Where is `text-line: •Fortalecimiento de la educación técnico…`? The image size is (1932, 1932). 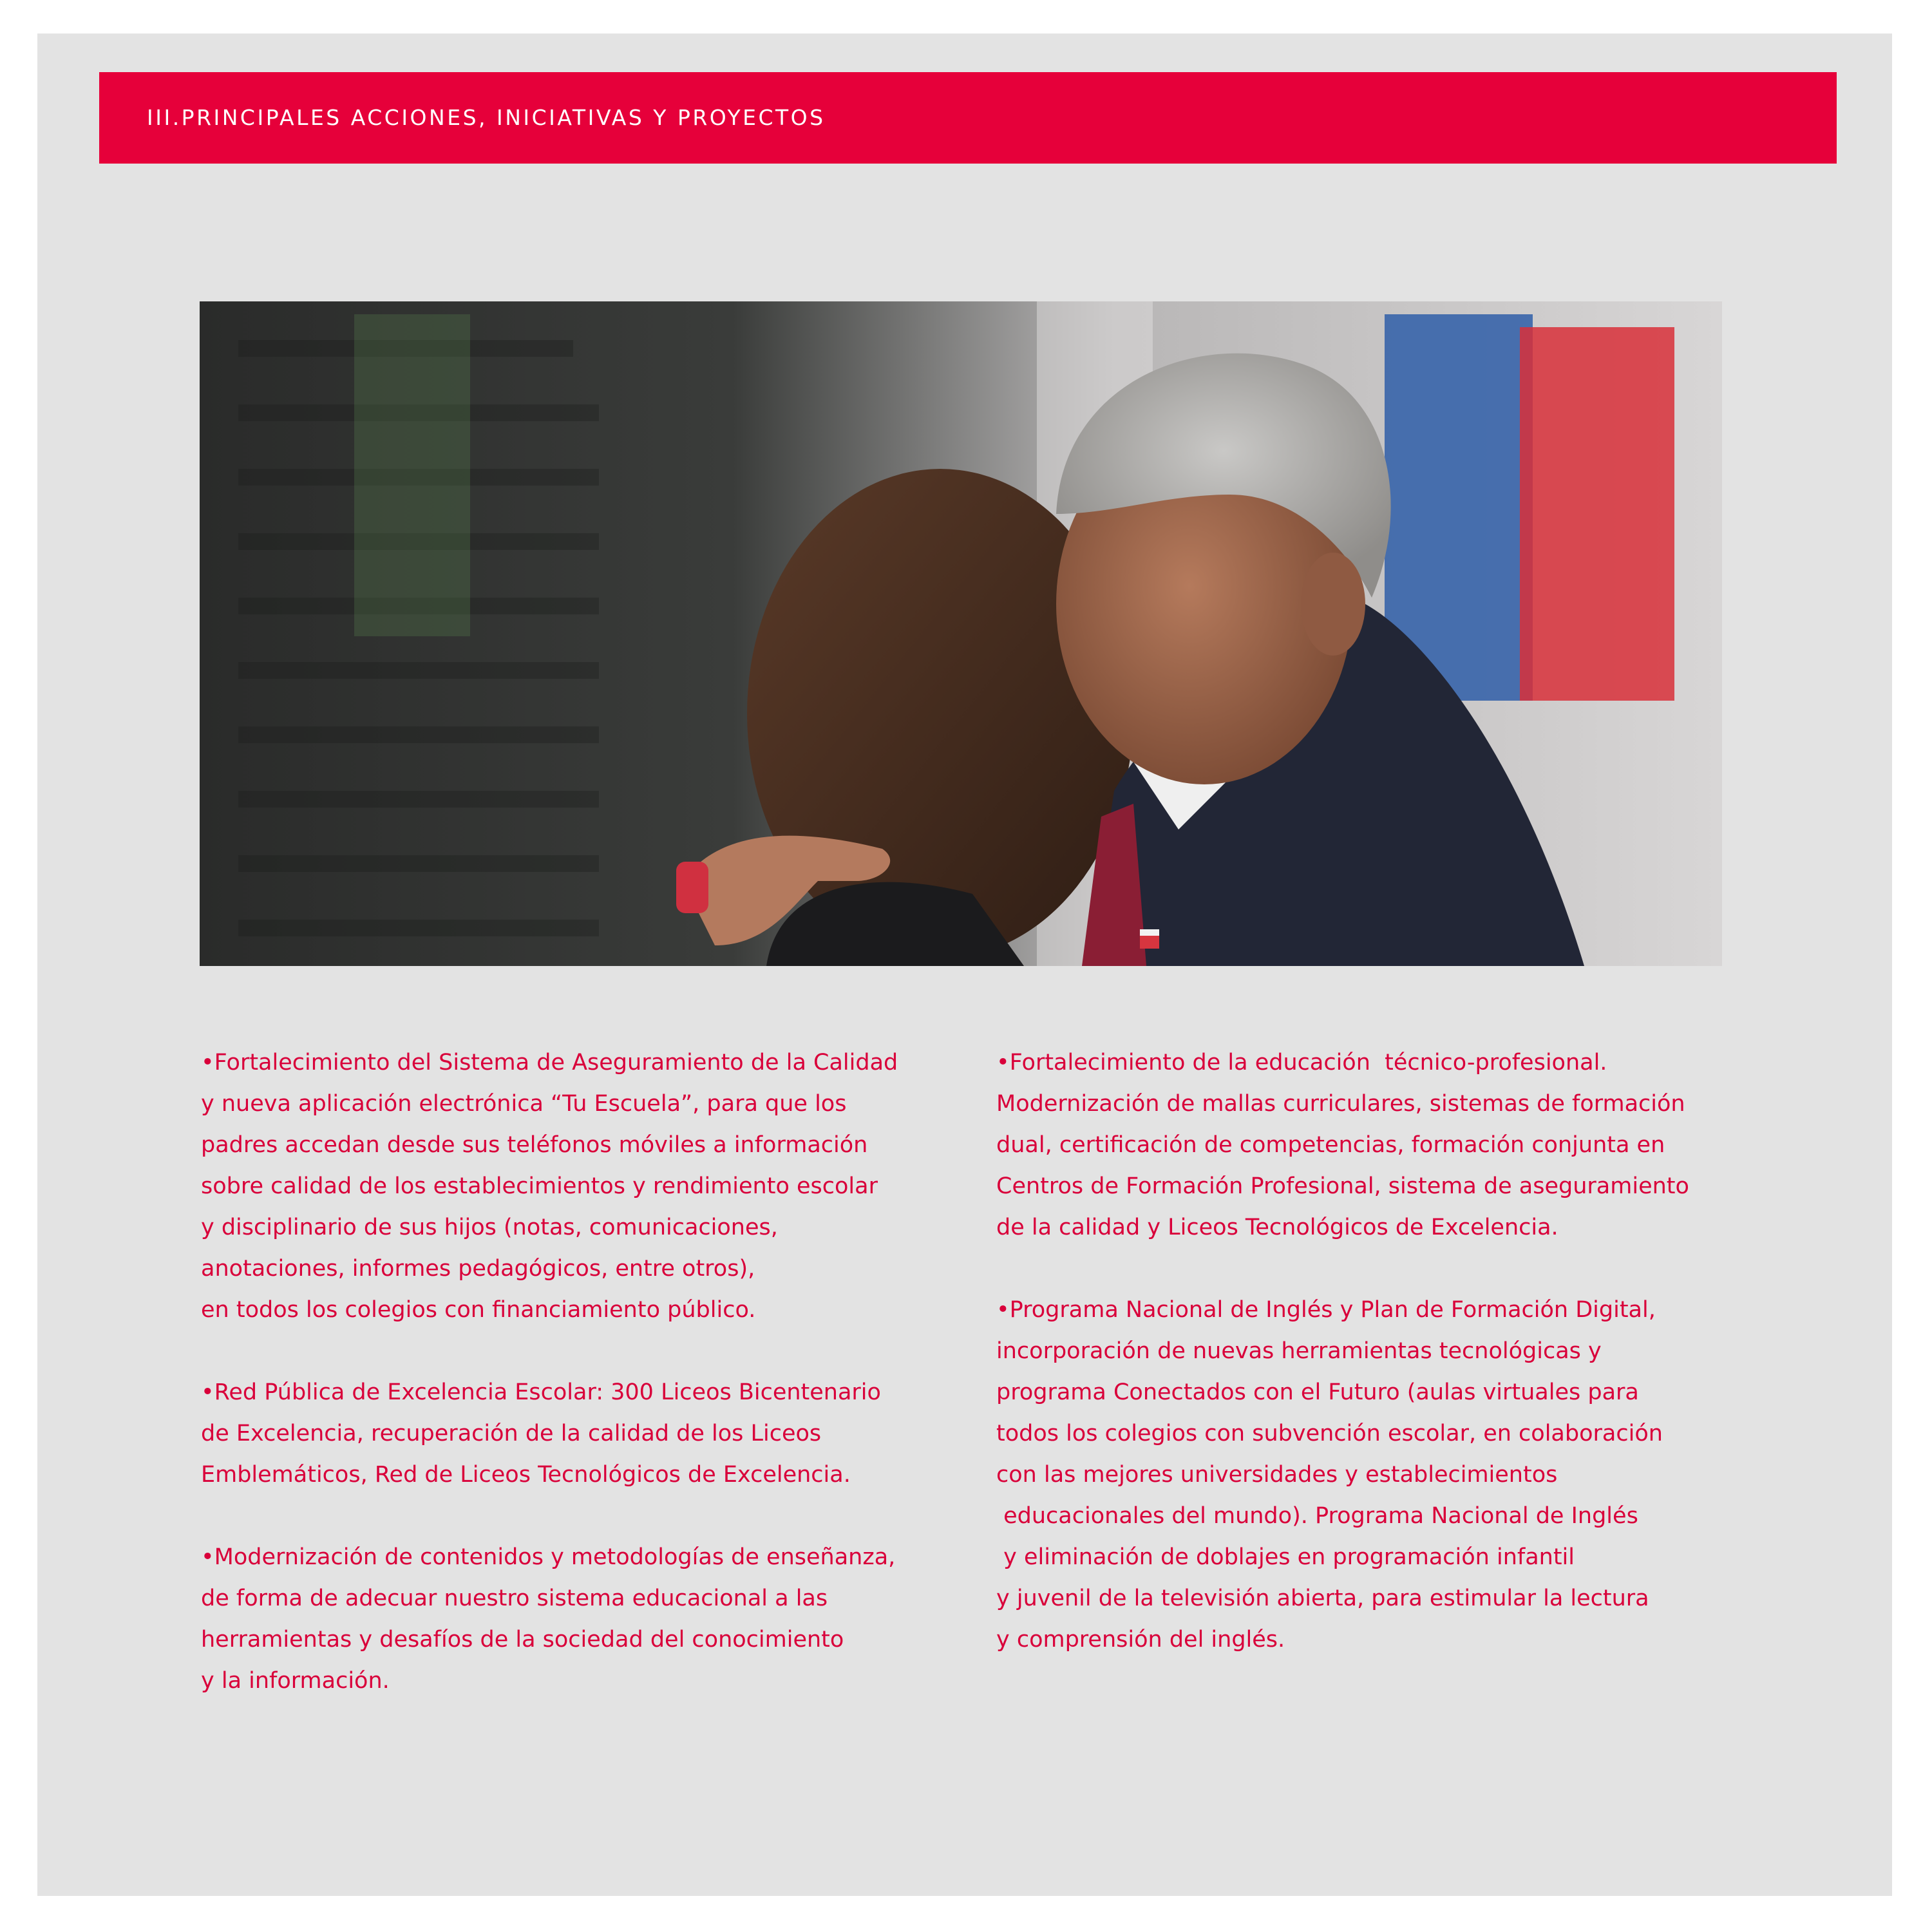 text-line: •Fortalecimiento de la educación técnico… is located at coordinates (1301, 1062).